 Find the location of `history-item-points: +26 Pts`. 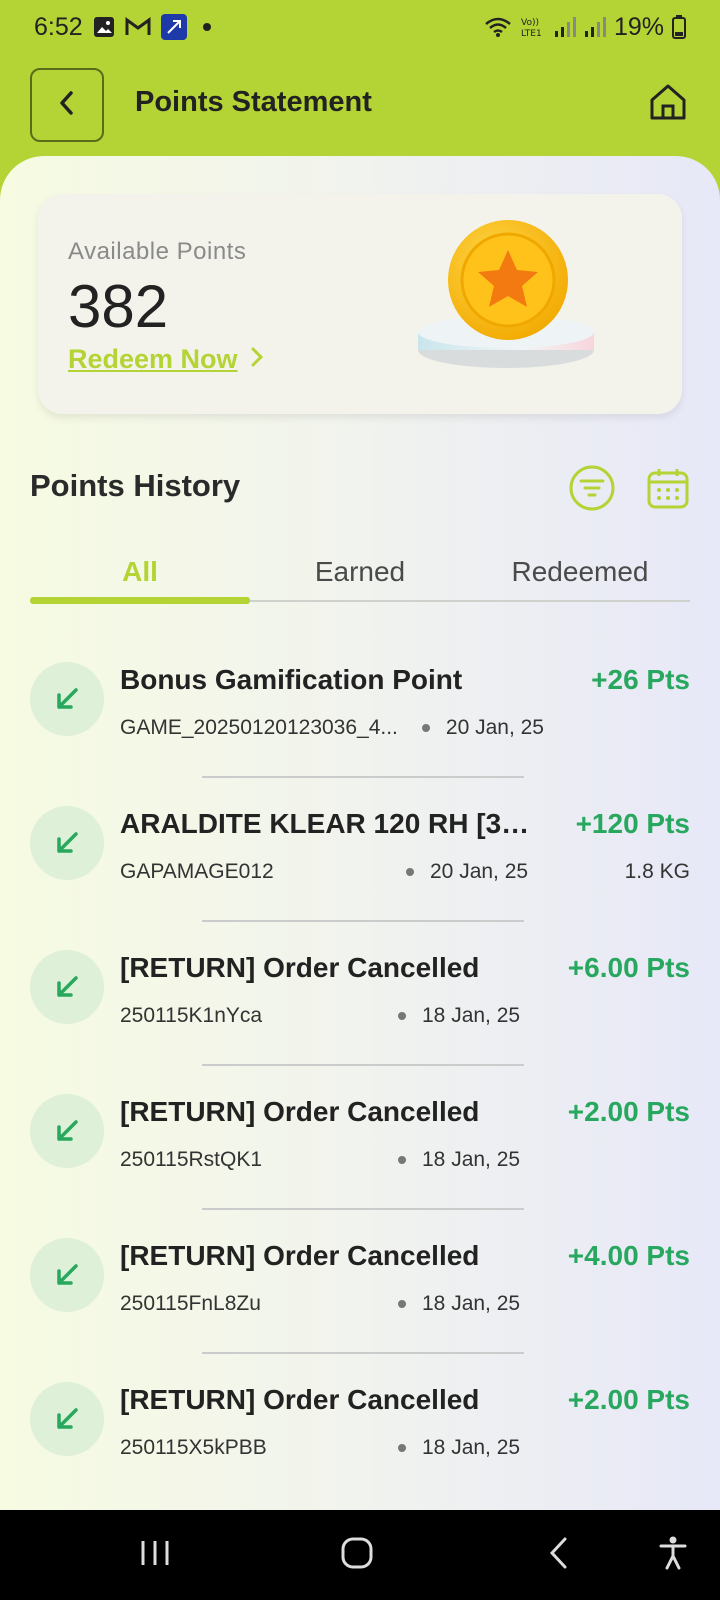

history-item-points: +26 Pts is located at coordinates (640, 679).